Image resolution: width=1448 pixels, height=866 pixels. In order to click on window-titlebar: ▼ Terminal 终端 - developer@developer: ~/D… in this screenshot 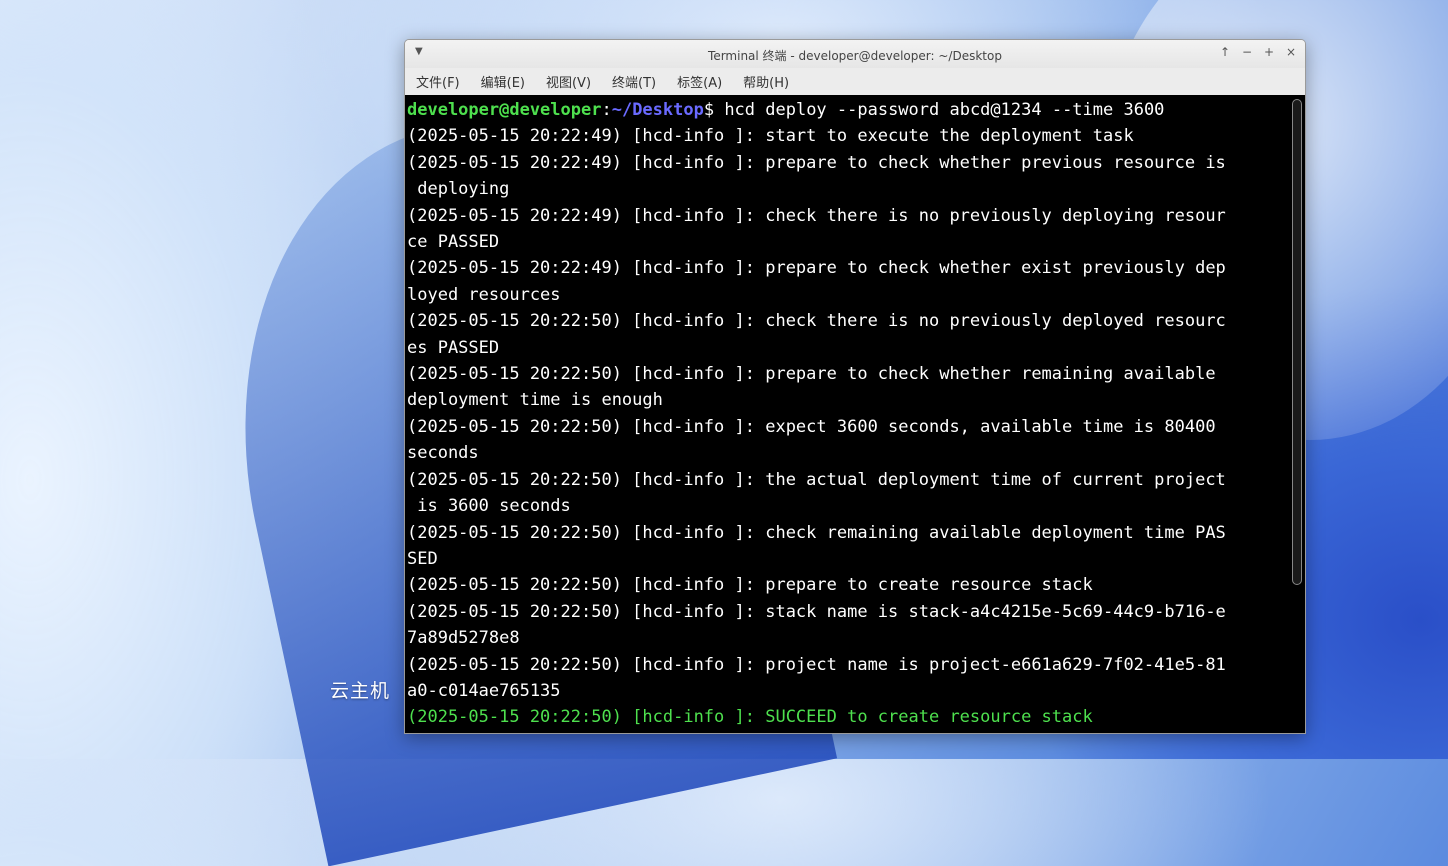, I will do `click(855, 54)`.